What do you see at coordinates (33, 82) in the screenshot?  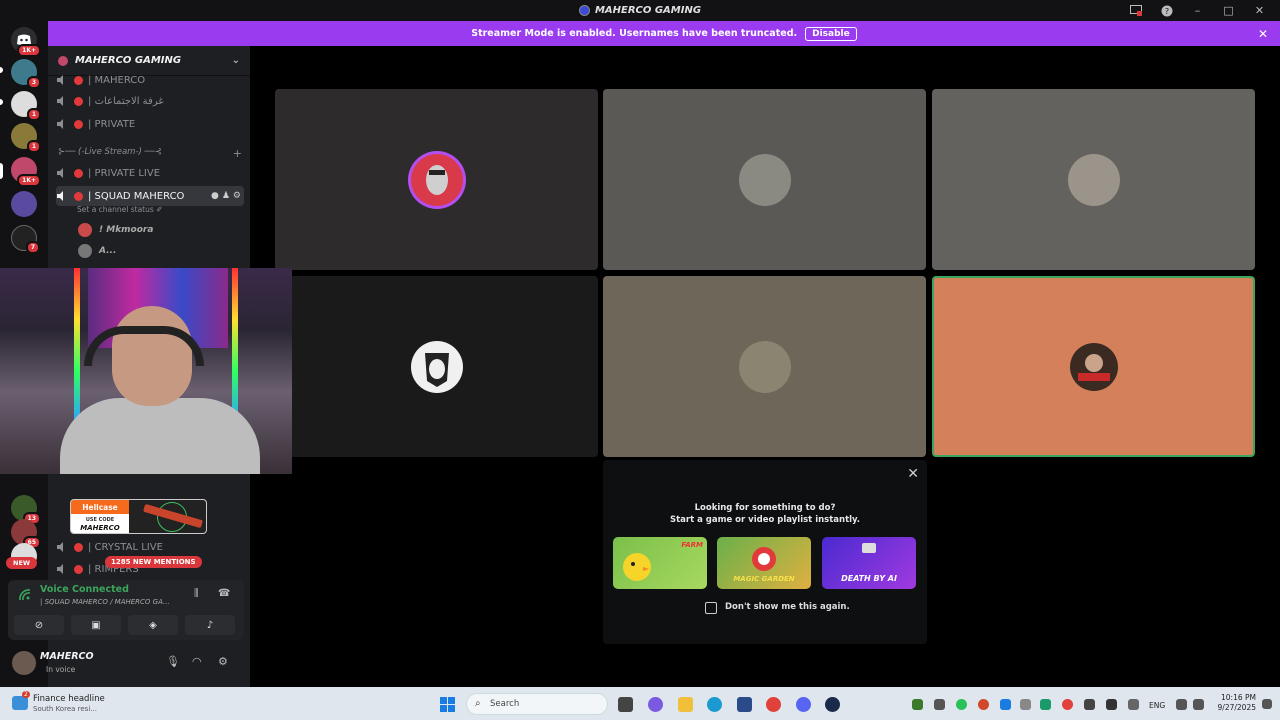 I see `server-badge: 3` at bounding box center [33, 82].